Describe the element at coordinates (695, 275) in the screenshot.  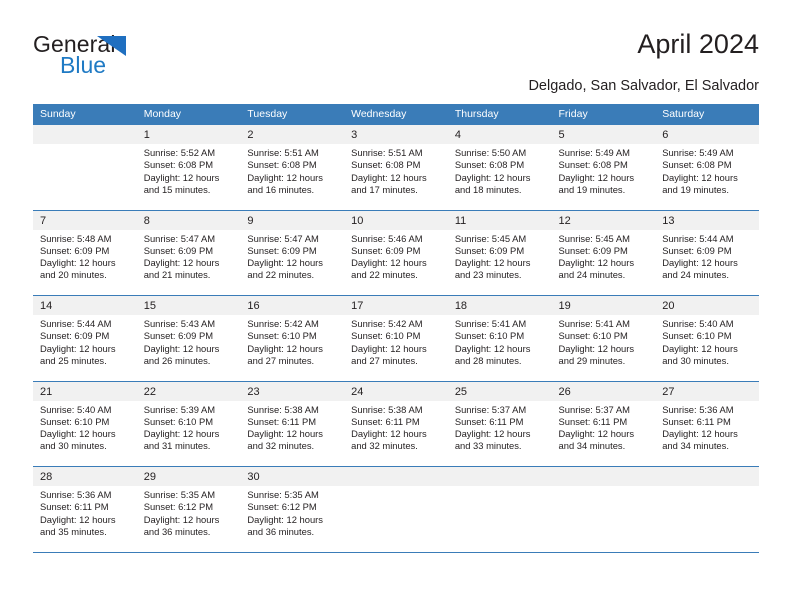
I see `daylight-text: and 24 minutes.` at that location.